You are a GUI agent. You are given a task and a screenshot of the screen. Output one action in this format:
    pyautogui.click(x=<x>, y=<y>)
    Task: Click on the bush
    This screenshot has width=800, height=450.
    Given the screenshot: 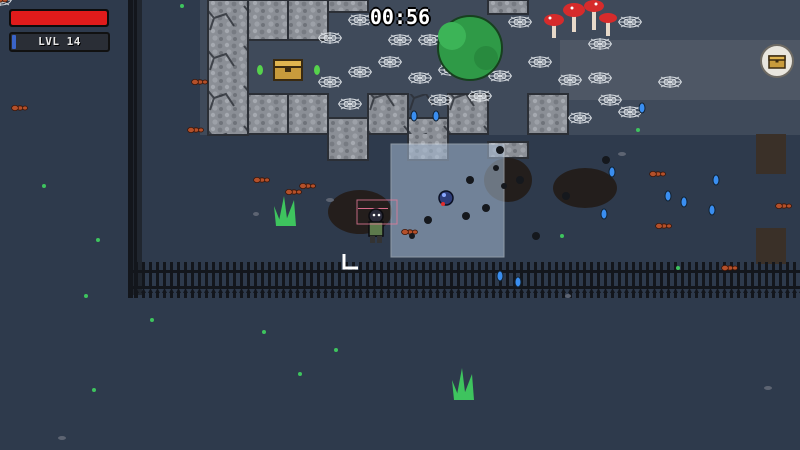 What is the action you would take?
    pyautogui.click(x=470, y=48)
    